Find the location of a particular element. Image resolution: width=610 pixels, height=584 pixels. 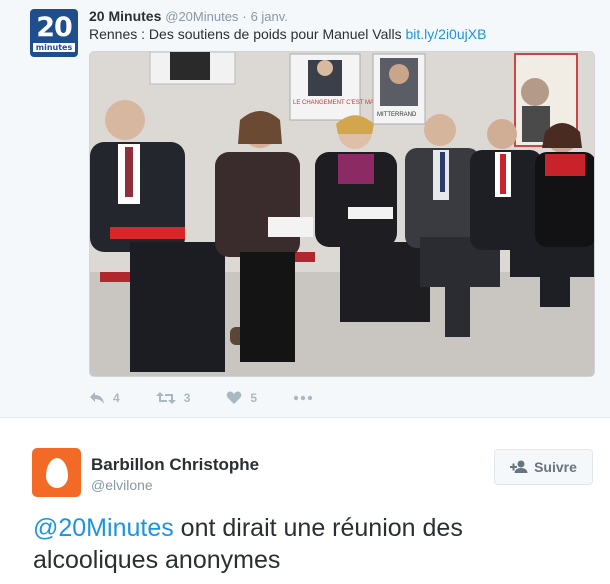

author-handle: @20Minutes is located at coordinates (201, 16).